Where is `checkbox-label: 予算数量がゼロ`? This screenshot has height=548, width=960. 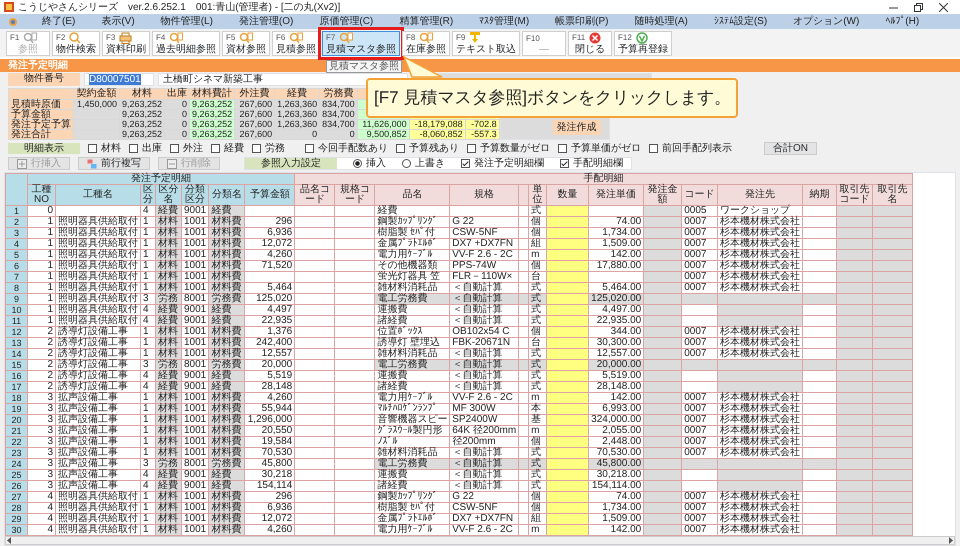
checkbox-label: 予算数量がゼロ is located at coordinates (515, 148).